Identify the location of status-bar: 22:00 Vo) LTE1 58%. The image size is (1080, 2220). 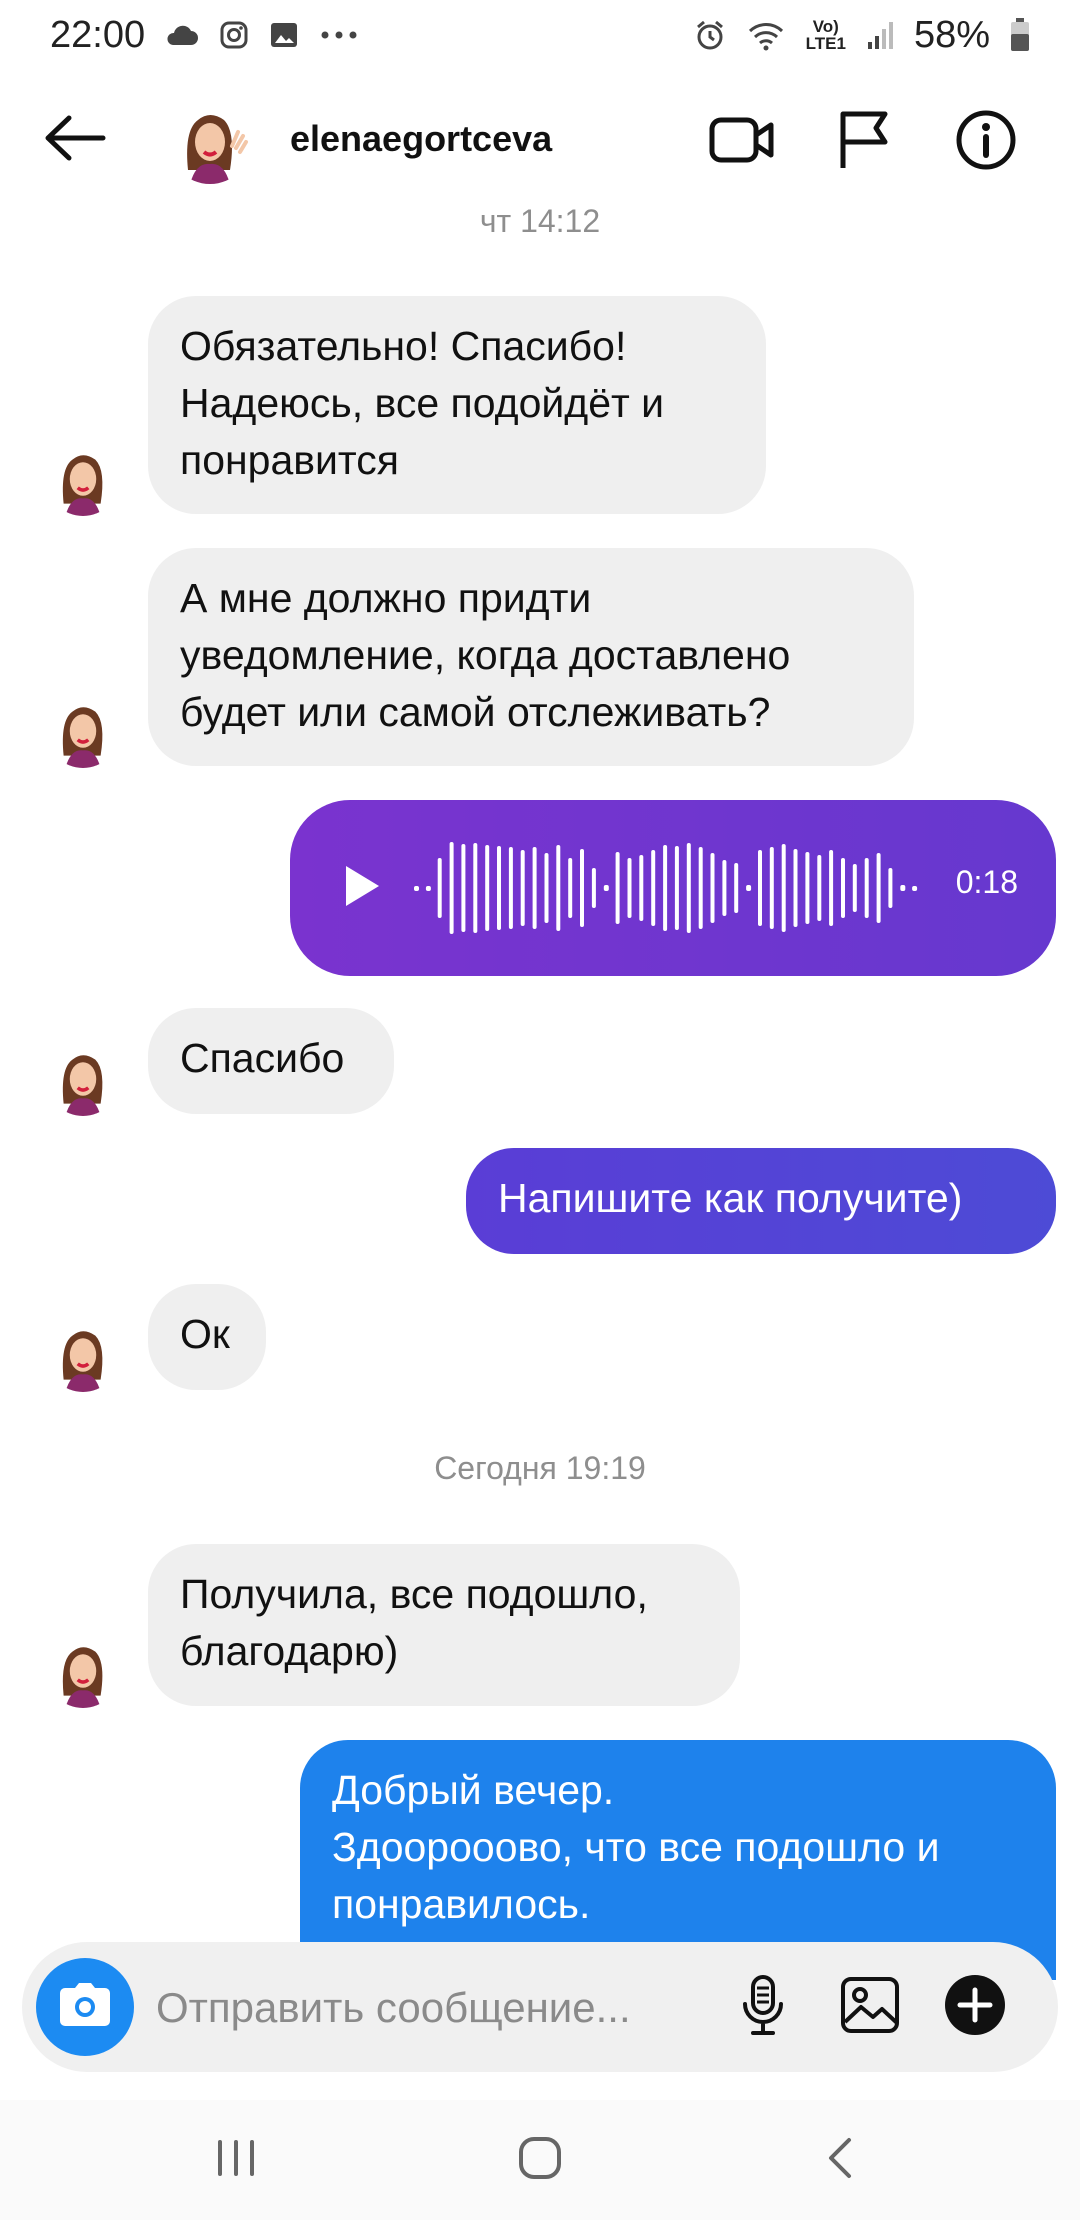
(540, 35).